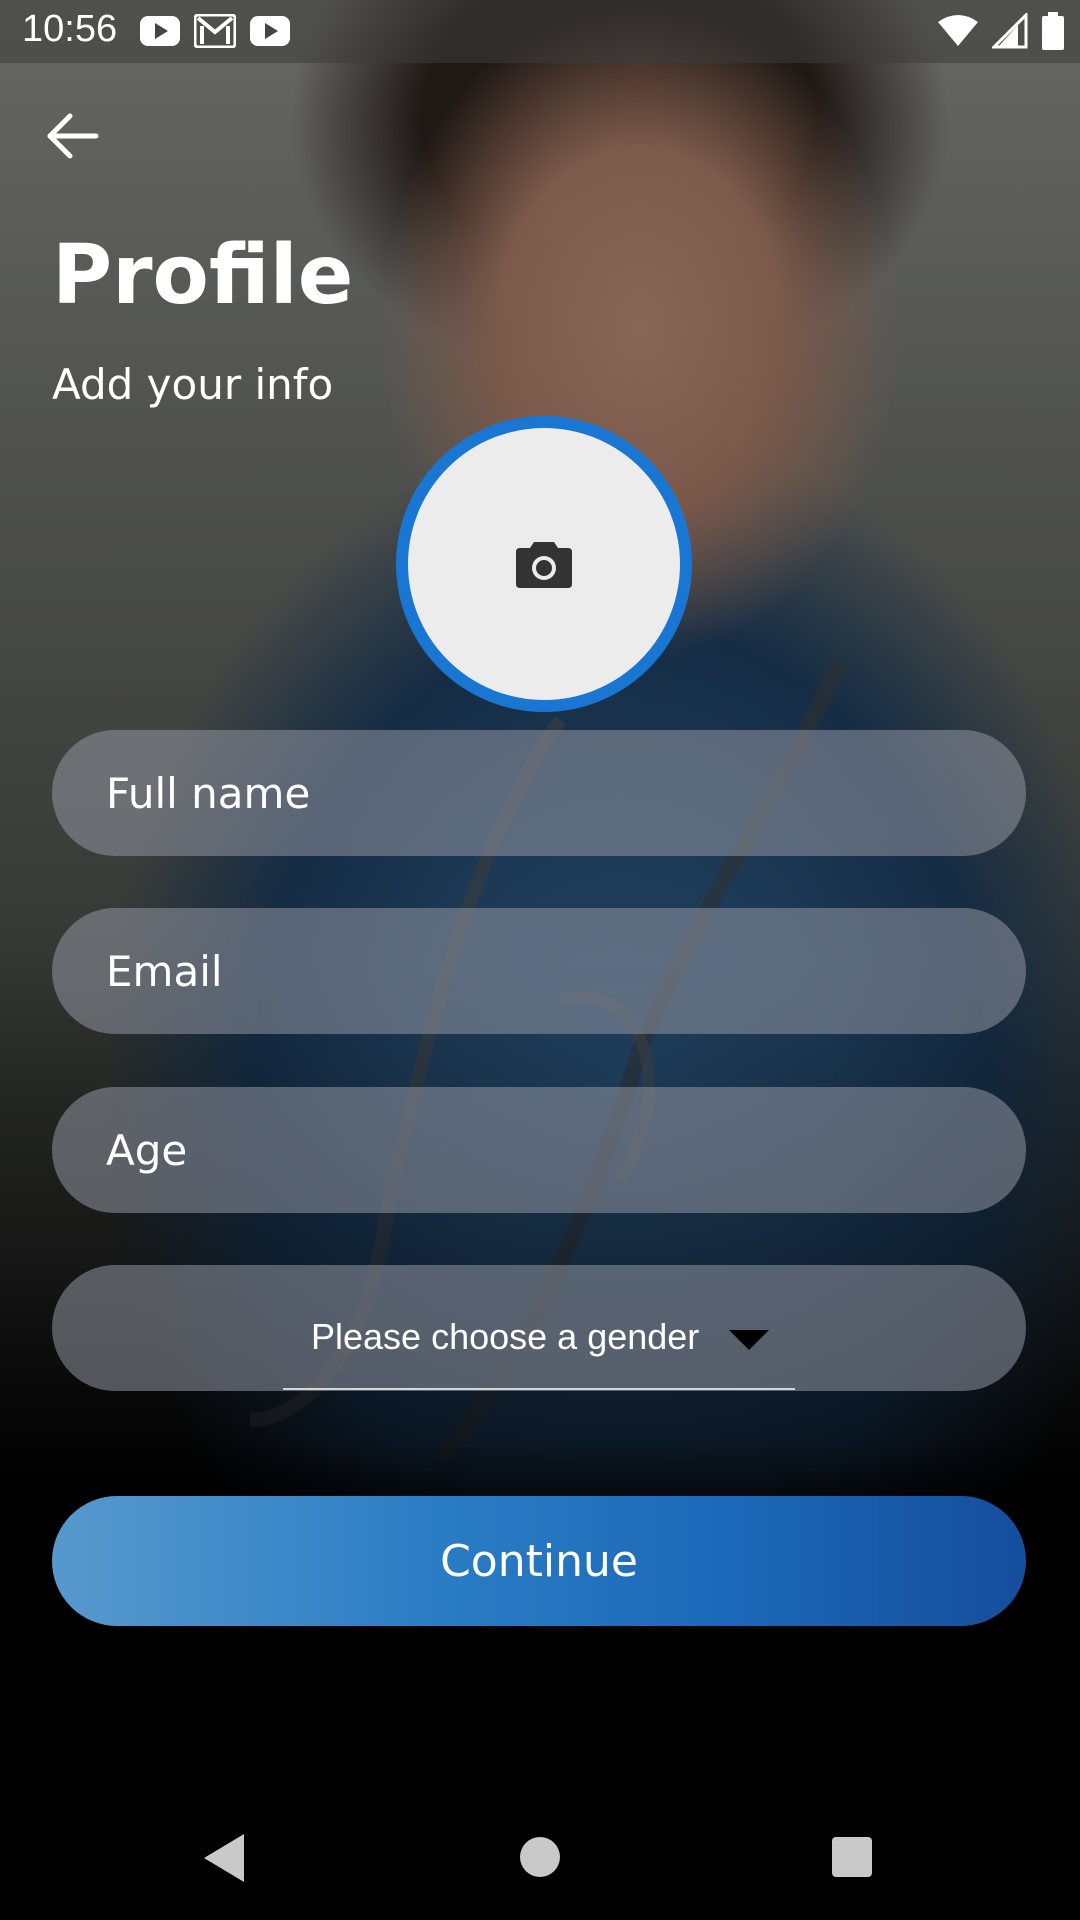 This screenshot has width=1080, height=1920. I want to click on status-time: 10:56, so click(70, 29).